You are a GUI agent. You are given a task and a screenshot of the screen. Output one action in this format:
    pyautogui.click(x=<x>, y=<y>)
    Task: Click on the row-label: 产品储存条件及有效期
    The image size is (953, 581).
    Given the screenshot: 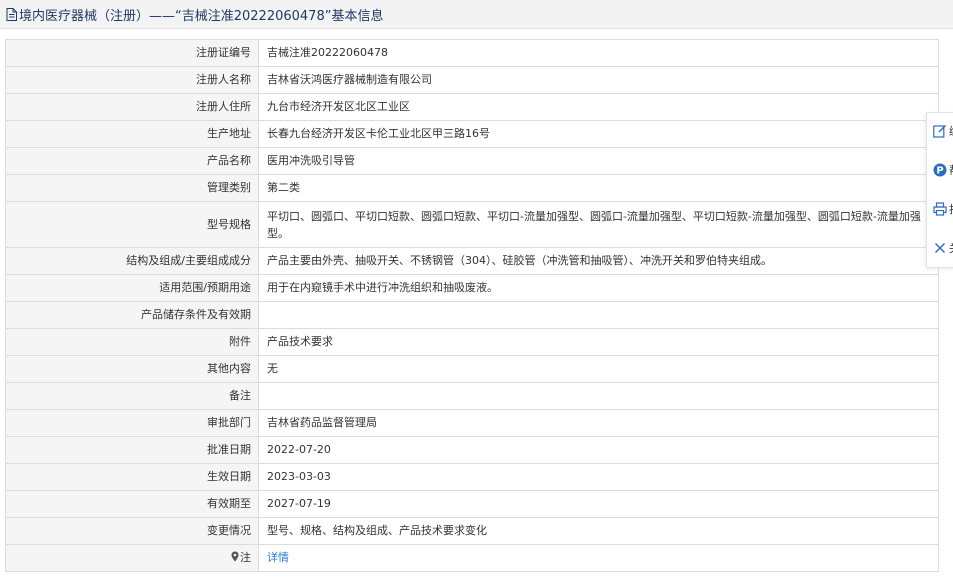 What is the action you would take?
    pyautogui.click(x=132, y=315)
    